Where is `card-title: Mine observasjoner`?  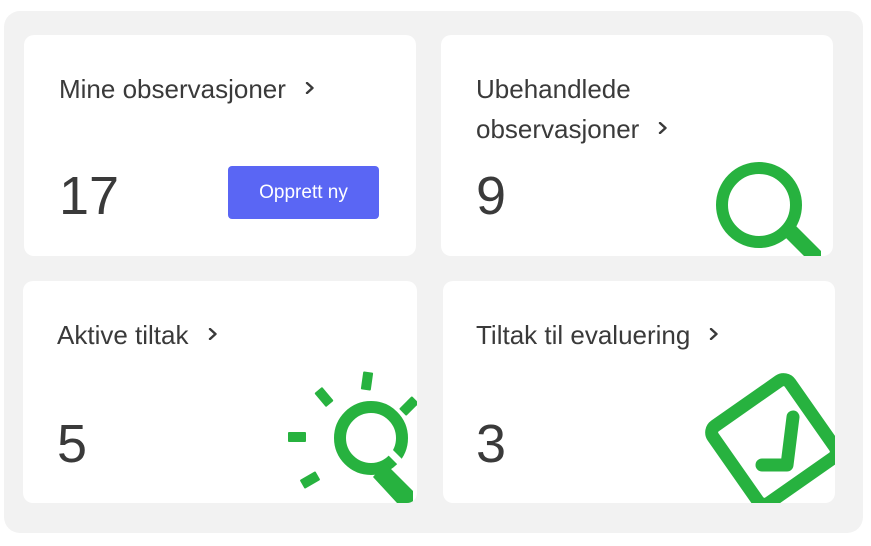
card-title: Mine observasjoner is located at coordinates (172, 89).